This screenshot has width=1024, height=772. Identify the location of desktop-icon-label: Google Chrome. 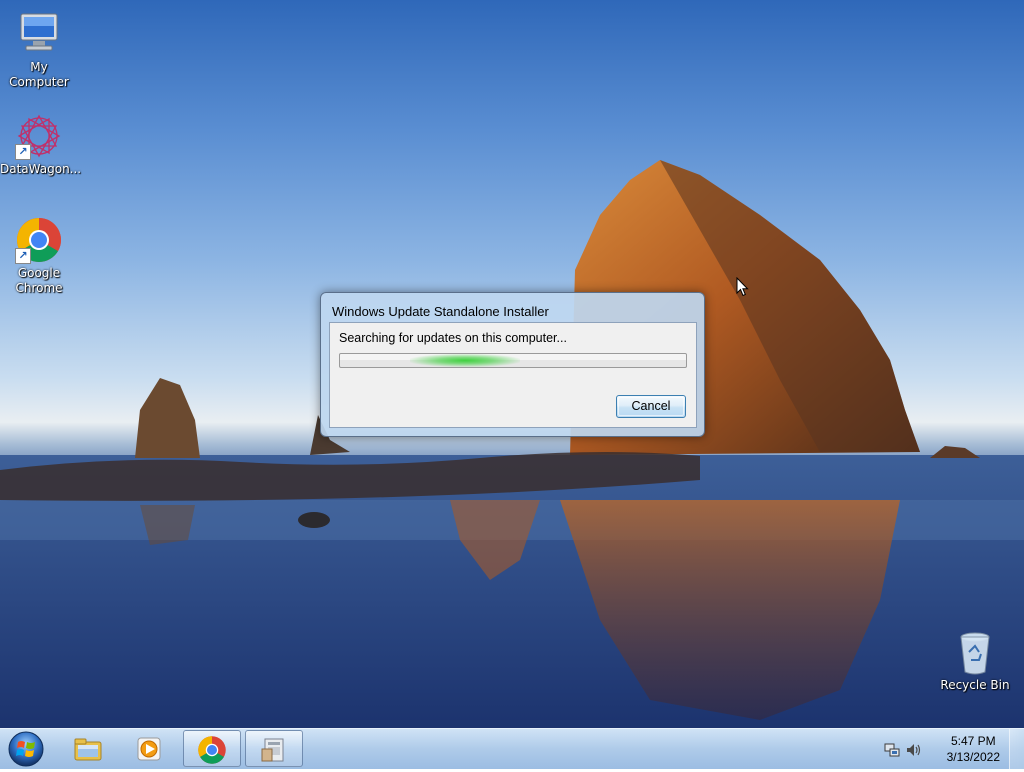
(39, 280).